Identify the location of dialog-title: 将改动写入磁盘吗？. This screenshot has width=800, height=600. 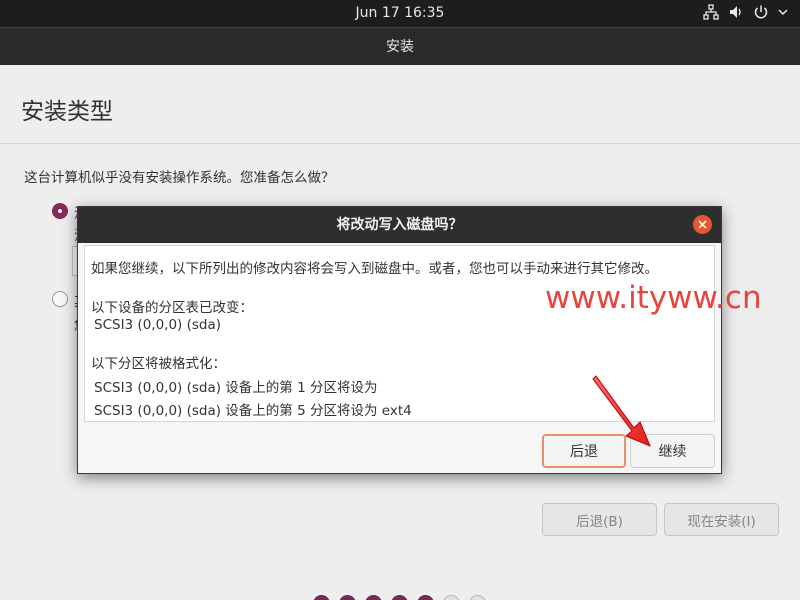
(399, 225).